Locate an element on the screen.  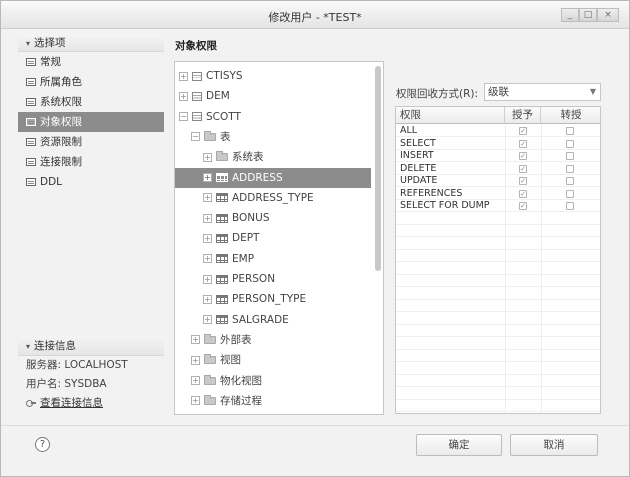
tree-node-label: DEM is located at coordinates (218, 96).